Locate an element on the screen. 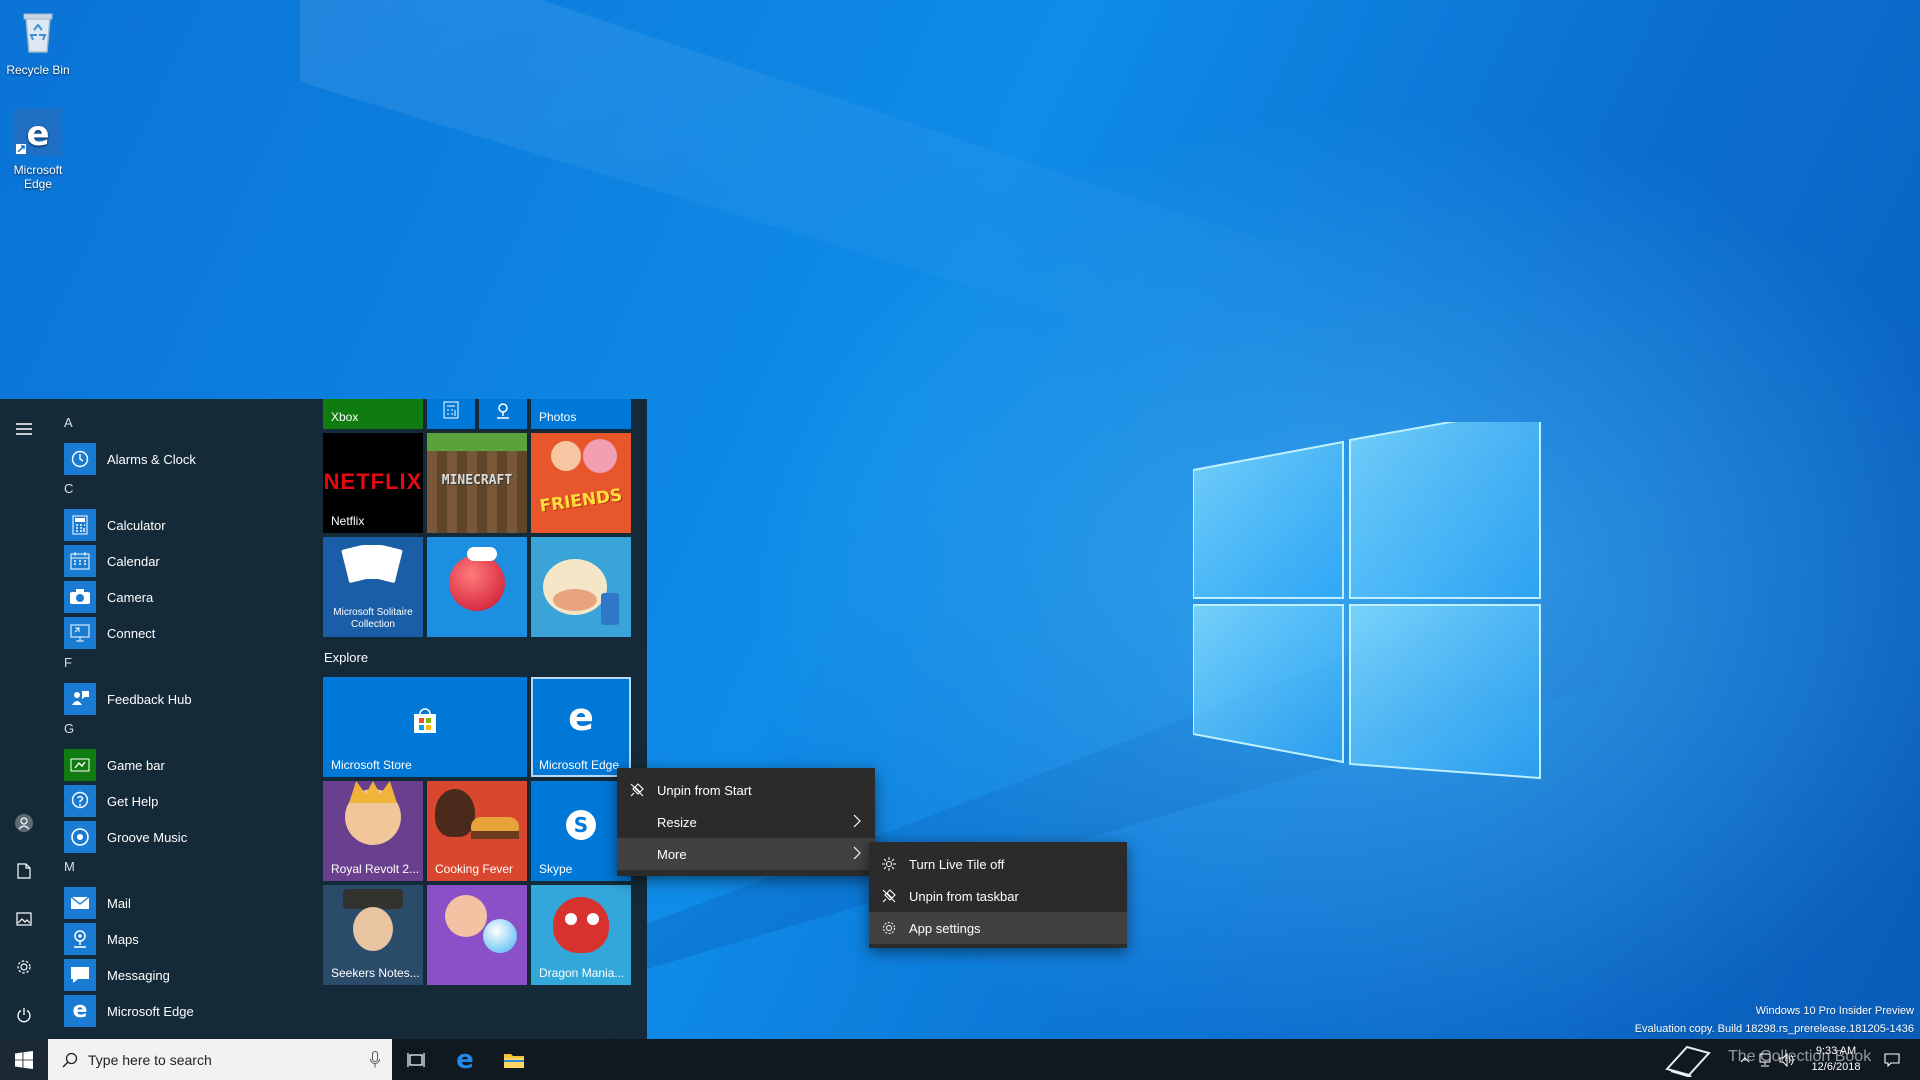 This screenshot has height=1080, width=1920. menu-item-label: Unpin from Start is located at coordinates (704, 790).